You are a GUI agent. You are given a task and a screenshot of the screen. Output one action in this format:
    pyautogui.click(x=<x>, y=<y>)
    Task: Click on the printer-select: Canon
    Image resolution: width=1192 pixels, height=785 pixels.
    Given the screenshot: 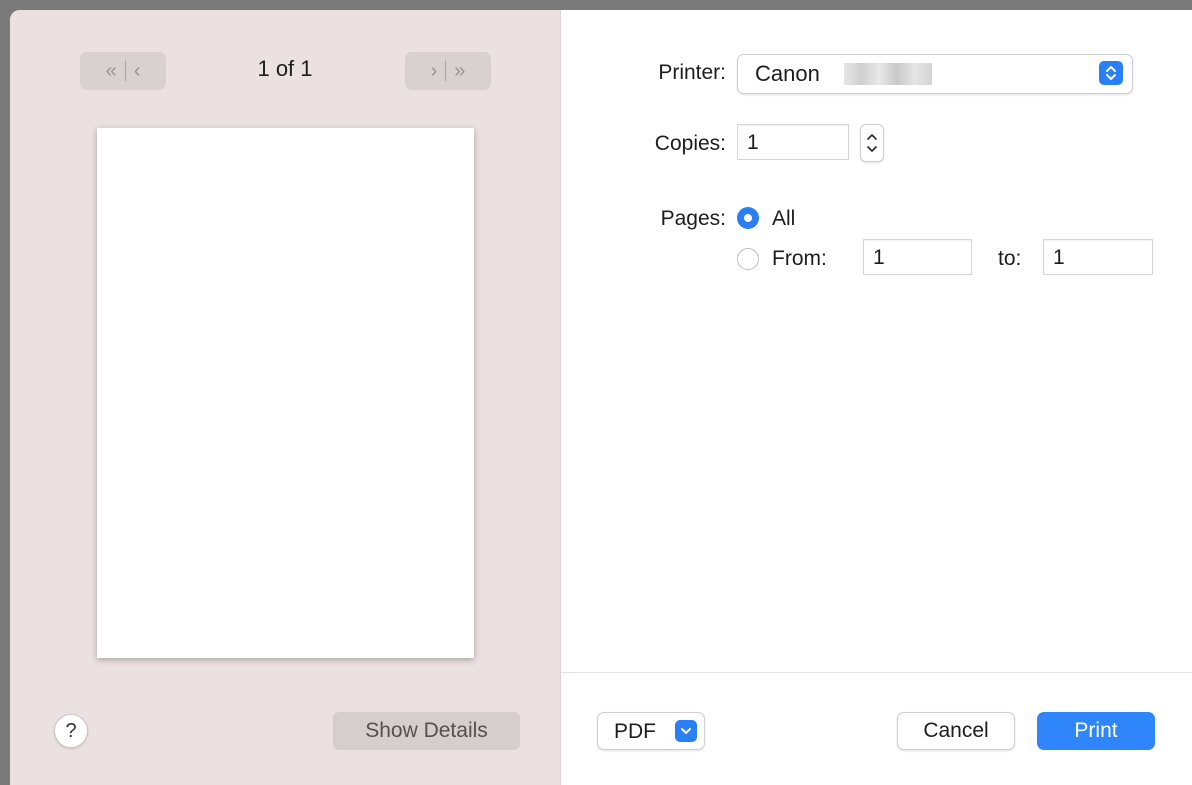 What is the action you would take?
    pyautogui.click(x=935, y=74)
    